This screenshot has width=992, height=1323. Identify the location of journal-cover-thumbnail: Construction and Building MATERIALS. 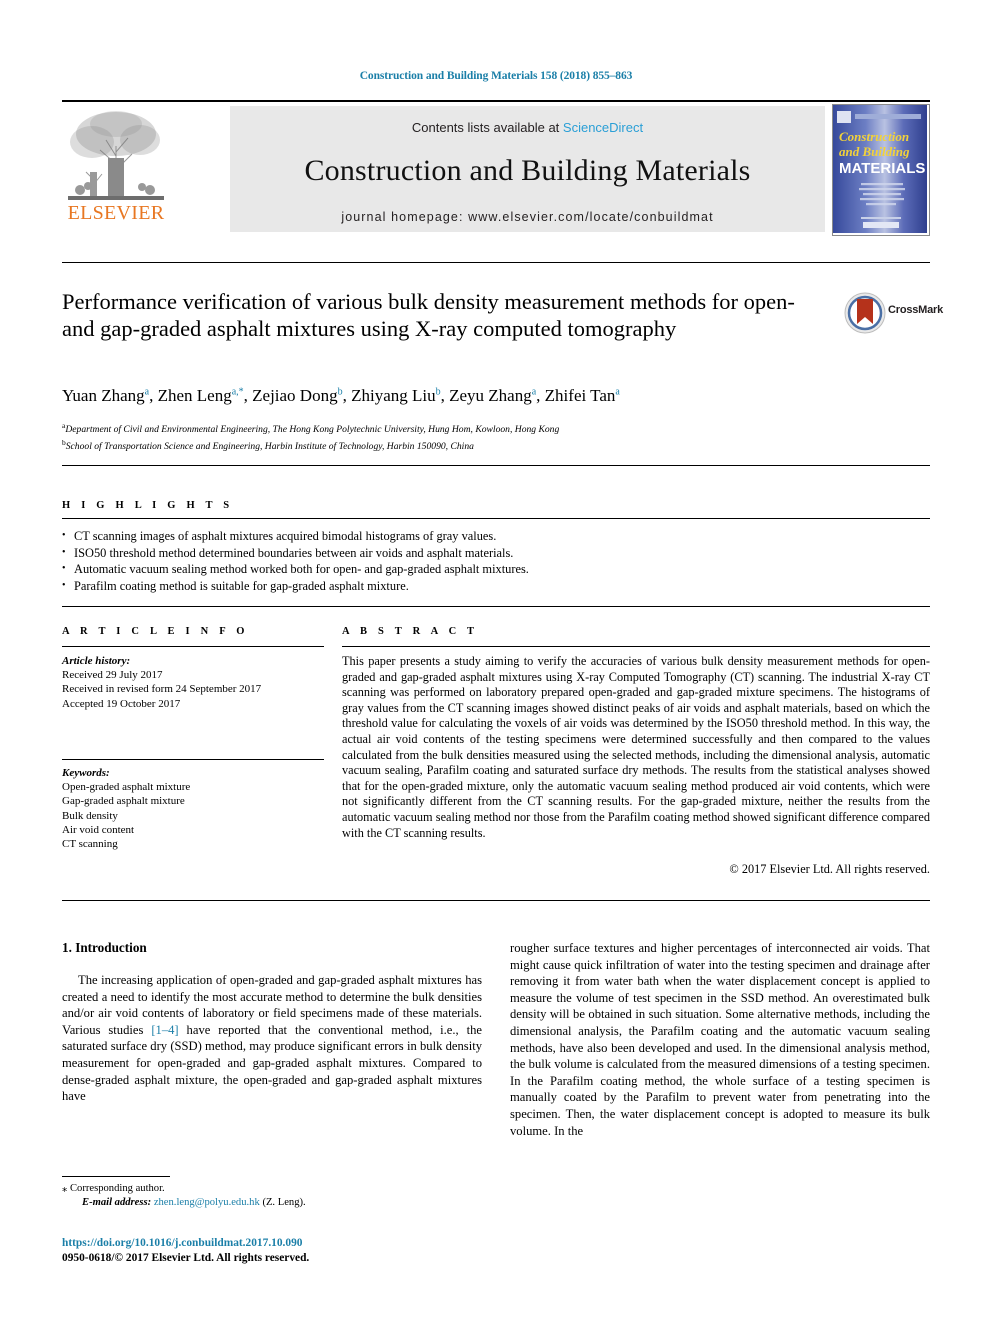
(881, 170).